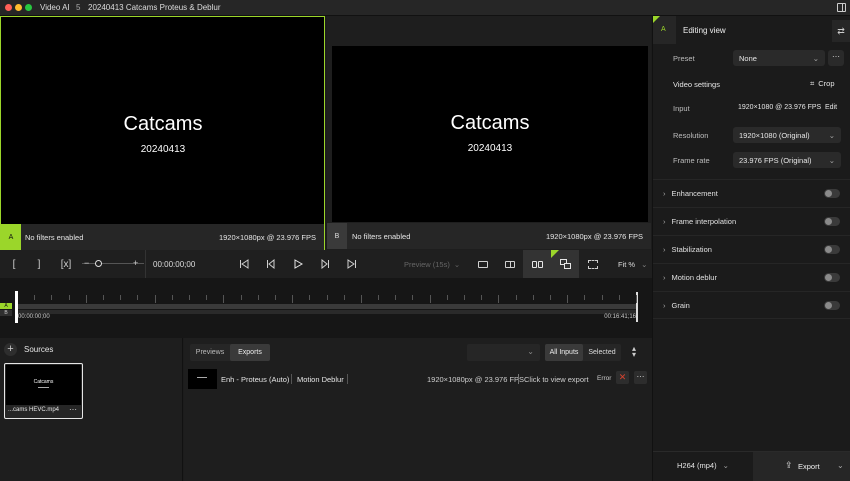 The width and height of the screenshot is (850, 481). Describe the element at coordinates (779, 58) in the screenshot. I see `preset-dropdown: None ⌄` at that location.